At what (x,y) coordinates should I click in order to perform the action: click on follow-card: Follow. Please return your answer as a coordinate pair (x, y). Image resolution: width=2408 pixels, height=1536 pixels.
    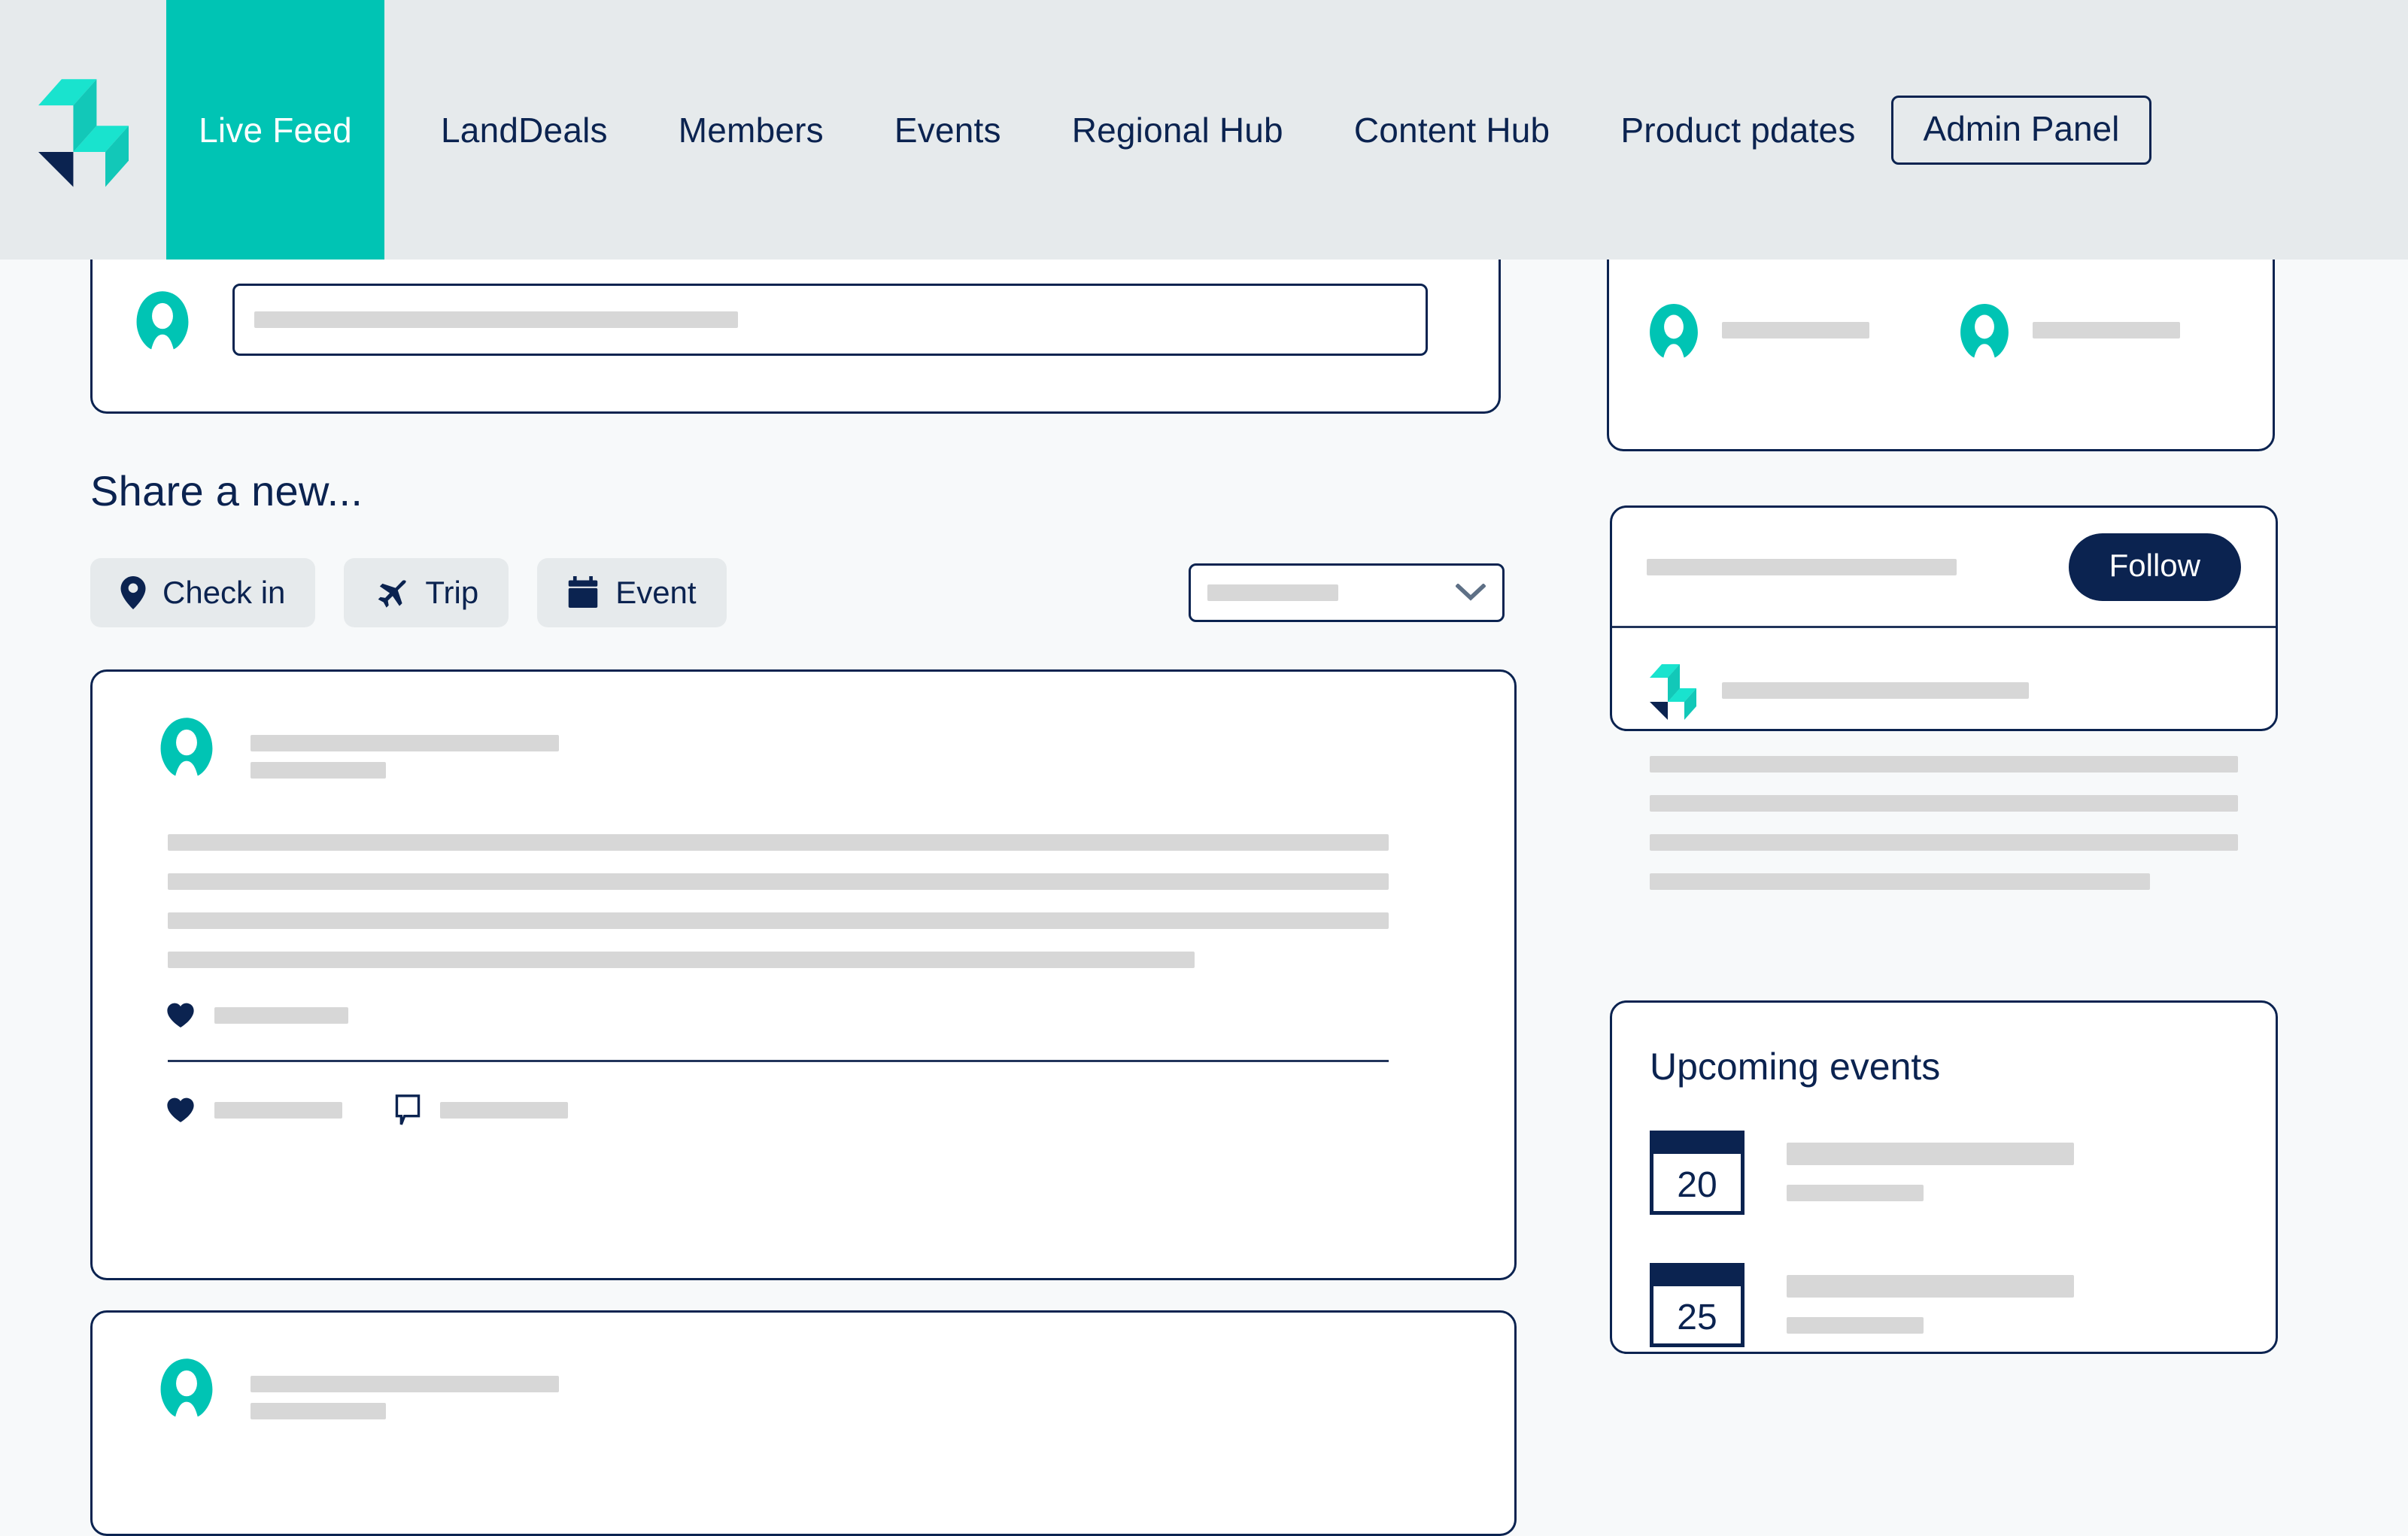
    Looking at the image, I should click on (1944, 697).